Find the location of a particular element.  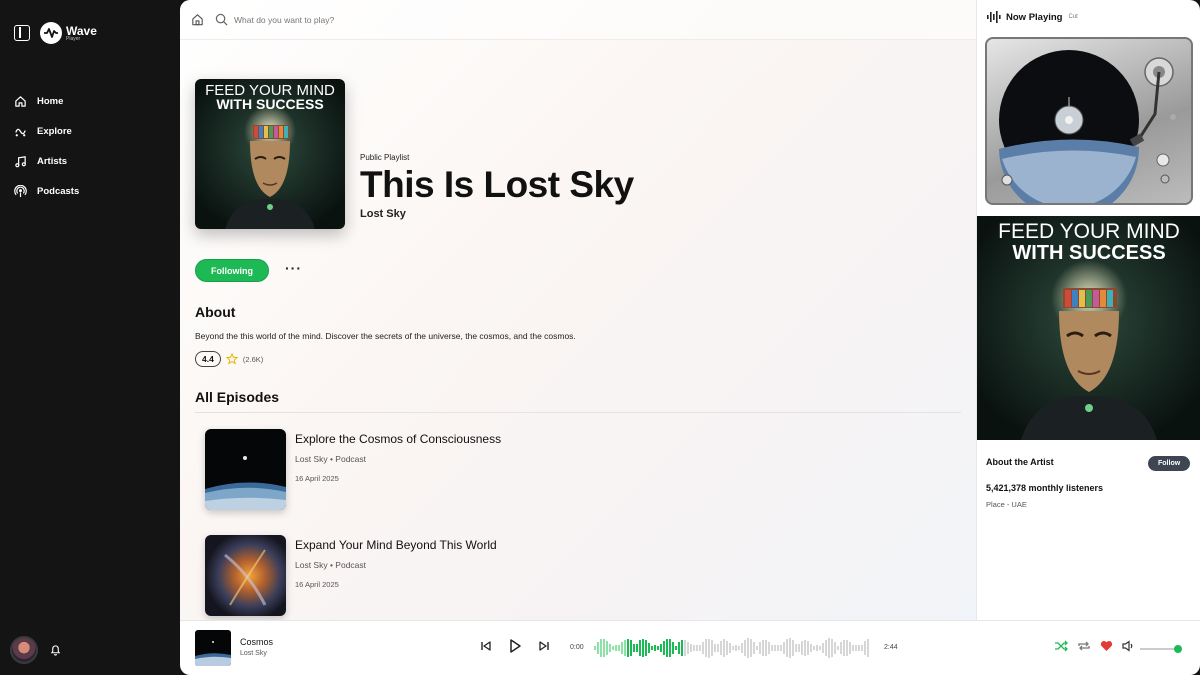

episode-title: Expand Your Mind Beyond This World is located at coordinates (396, 545).